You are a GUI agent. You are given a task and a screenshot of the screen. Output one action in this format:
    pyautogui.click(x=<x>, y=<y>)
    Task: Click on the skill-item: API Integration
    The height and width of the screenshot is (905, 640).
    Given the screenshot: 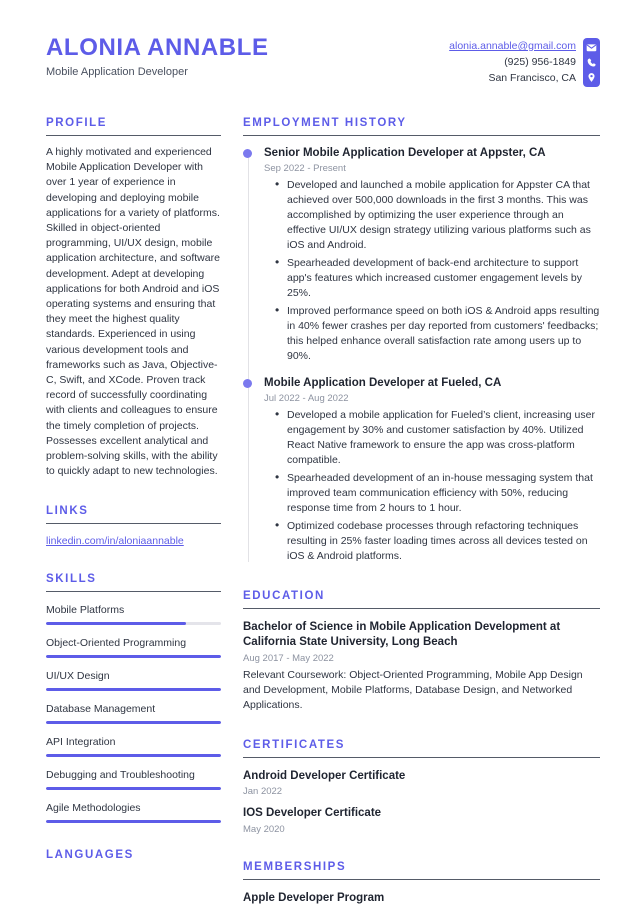 What is the action you would take?
    pyautogui.click(x=133, y=747)
    